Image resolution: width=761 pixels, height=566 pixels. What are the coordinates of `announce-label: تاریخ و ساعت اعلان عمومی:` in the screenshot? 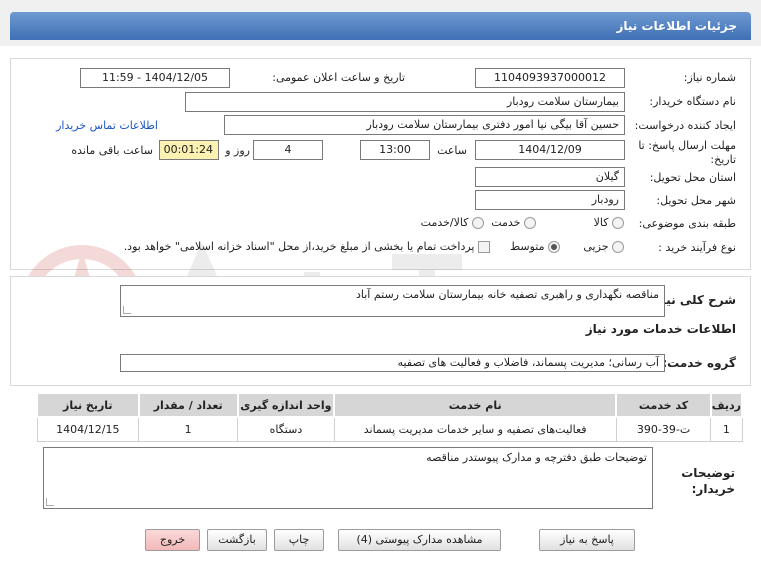 It's located at (338, 77).